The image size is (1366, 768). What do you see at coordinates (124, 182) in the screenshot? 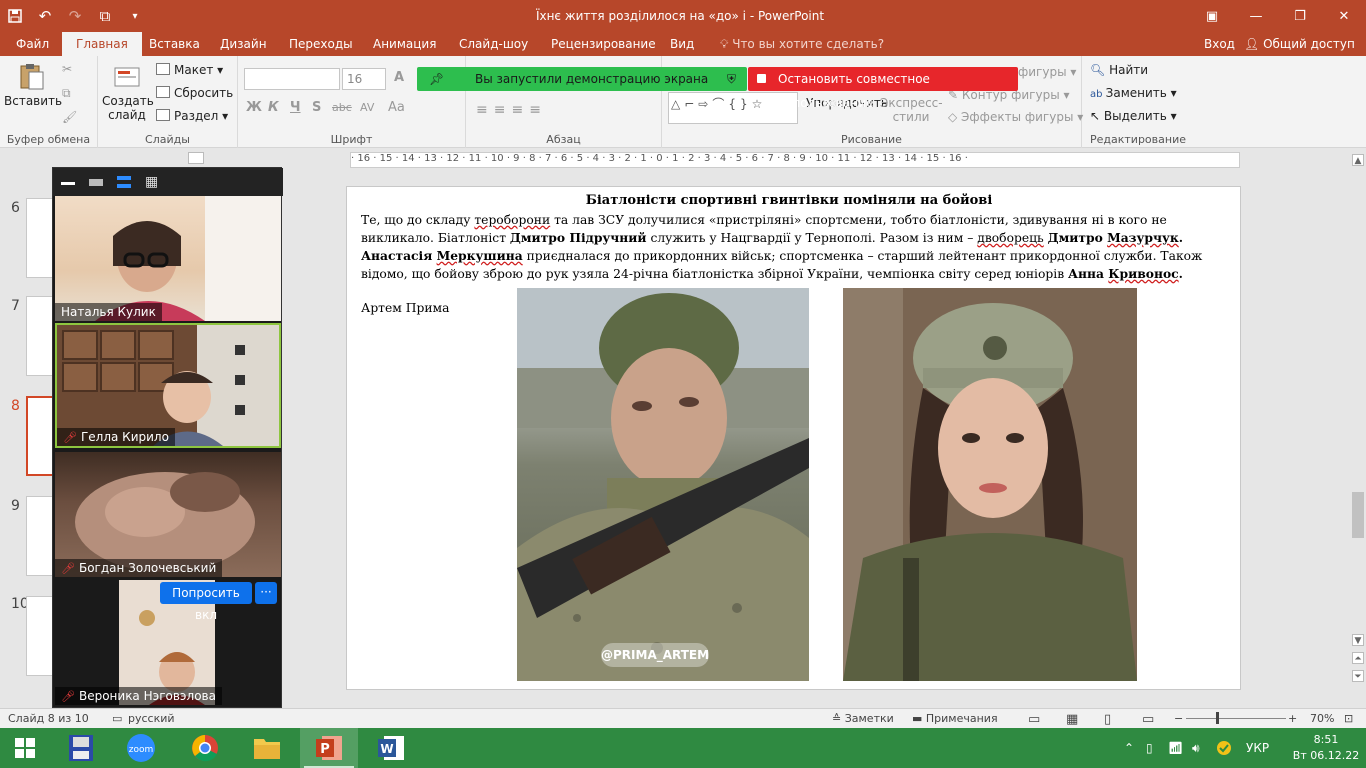
I see `strip-view-icon` at bounding box center [124, 182].